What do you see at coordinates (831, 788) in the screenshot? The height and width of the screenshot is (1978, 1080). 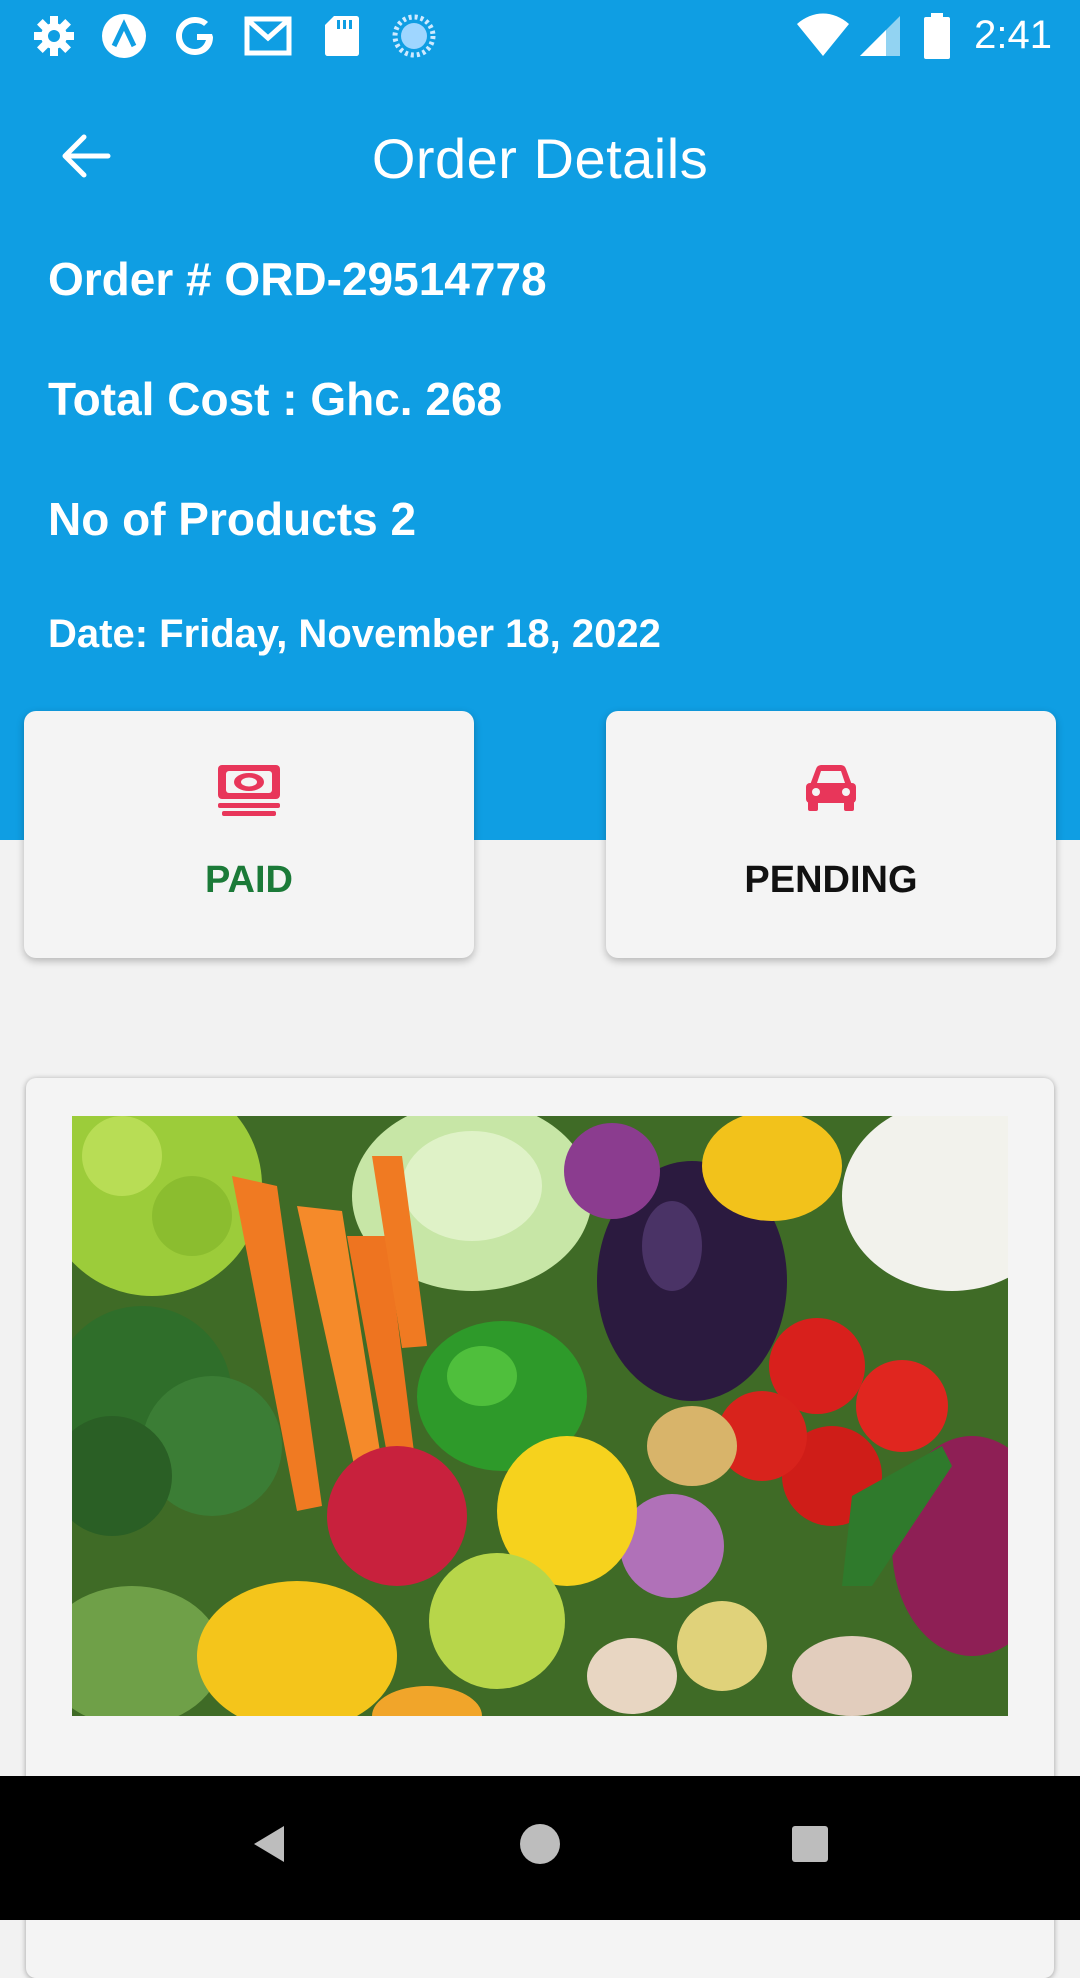 I see `car-icon` at bounding box center [831, 788].